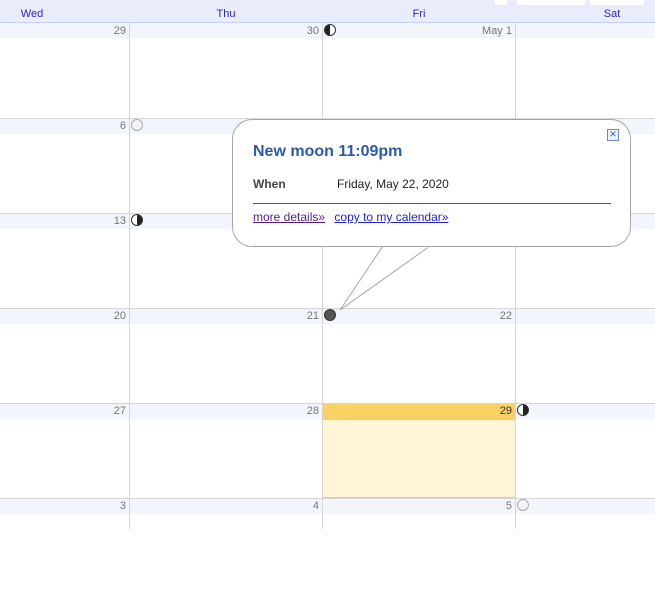  I want to click on day-number: May 1, so click(417, 31).